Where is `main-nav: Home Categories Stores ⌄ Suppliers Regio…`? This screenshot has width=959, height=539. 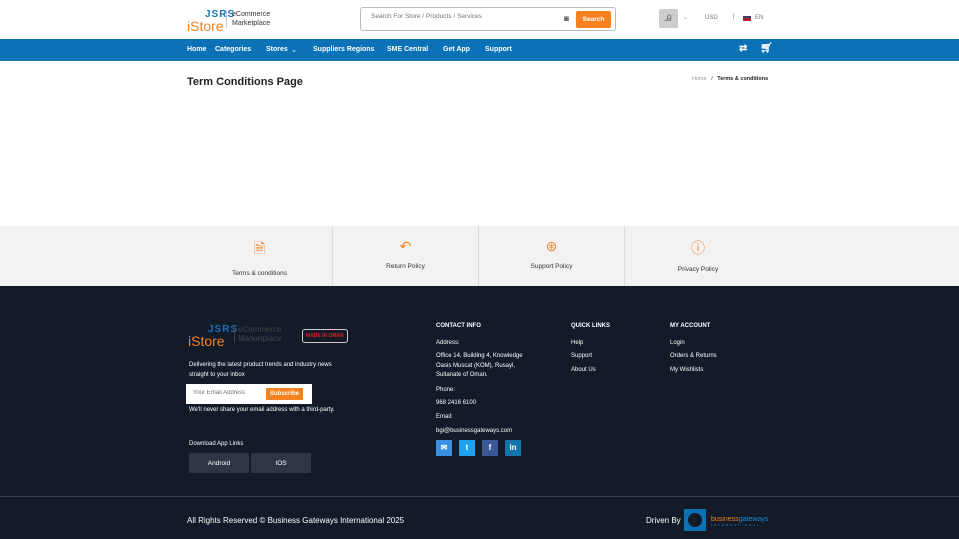
main-nav: Home Categories Stores ⌄ Suppliers Regio… is located at coordinates (479, 50).